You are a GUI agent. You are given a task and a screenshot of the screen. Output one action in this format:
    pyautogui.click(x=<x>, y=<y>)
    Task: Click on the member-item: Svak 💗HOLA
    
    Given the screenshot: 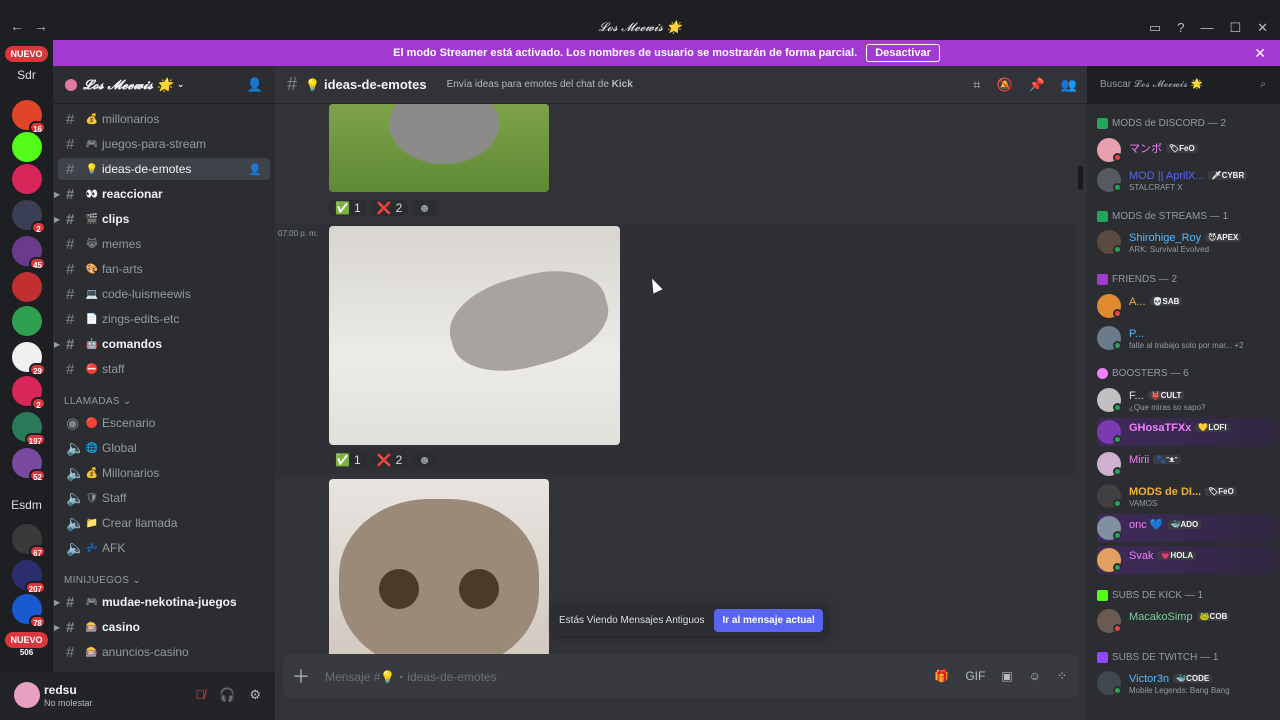 What is the action you would take?
    pyautogui.click(x=1187, y=560)
    